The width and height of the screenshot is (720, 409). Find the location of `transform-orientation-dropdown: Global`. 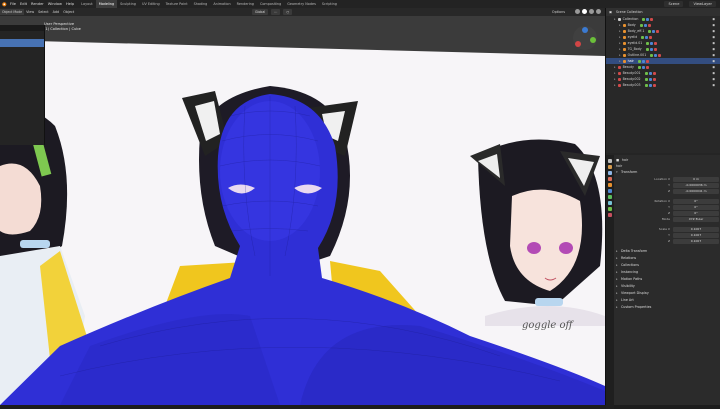

transform-orientation-dropdown: Global is located at coordinates (260, 12).